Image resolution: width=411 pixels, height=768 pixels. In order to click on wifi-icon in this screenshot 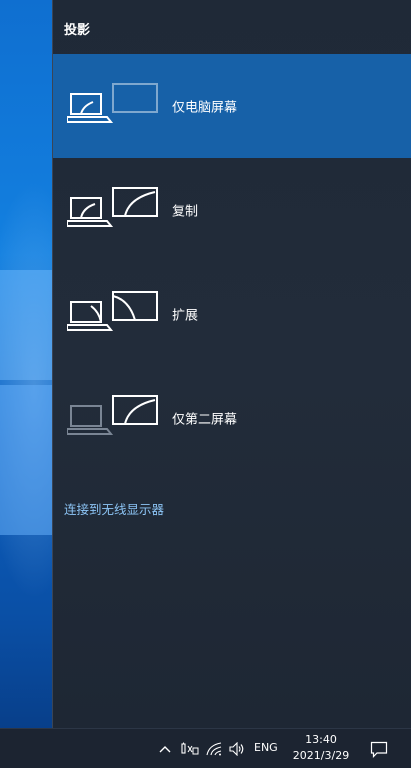, I will do `click(214, 749)`.